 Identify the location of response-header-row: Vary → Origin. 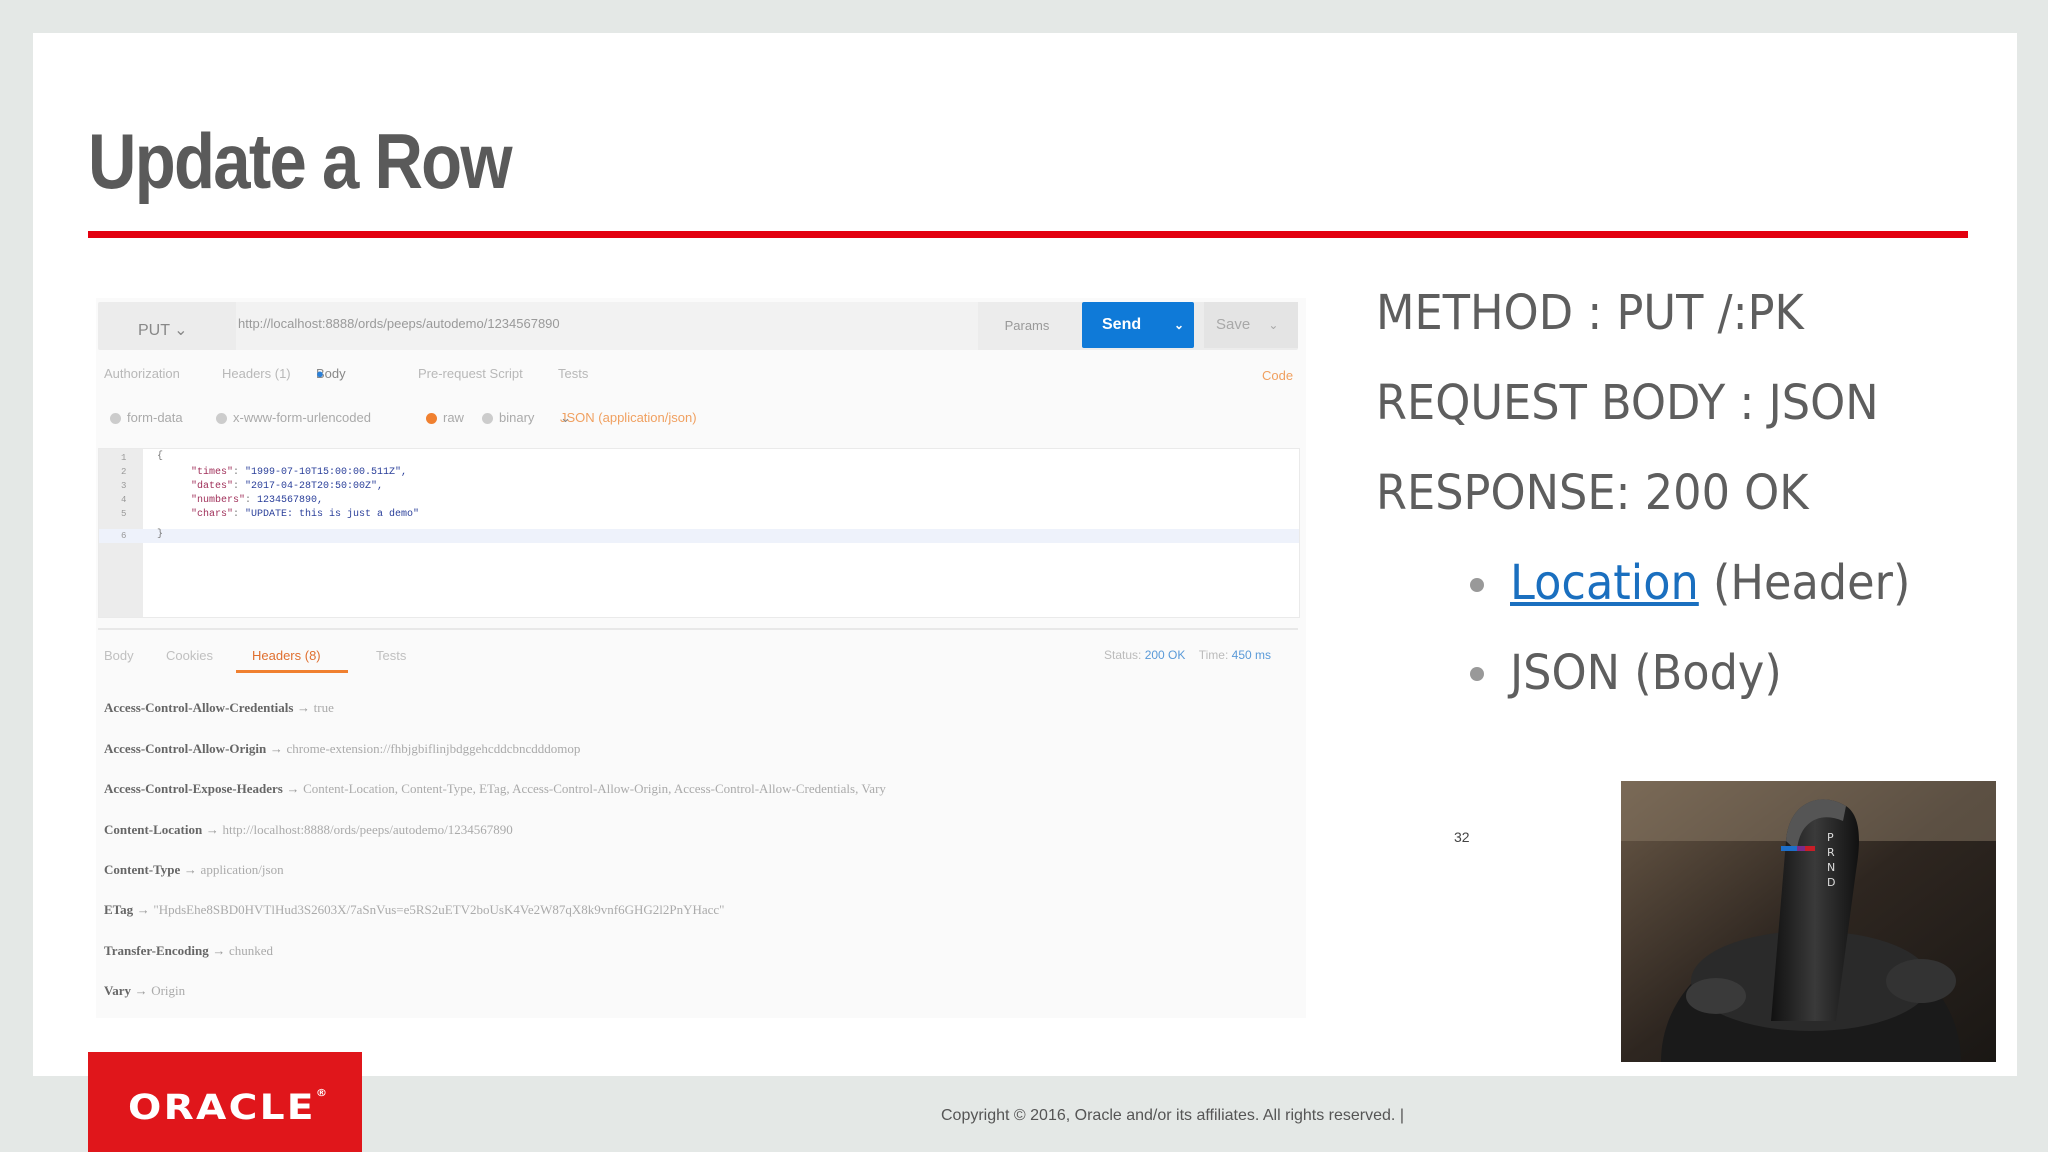
(145, 990).